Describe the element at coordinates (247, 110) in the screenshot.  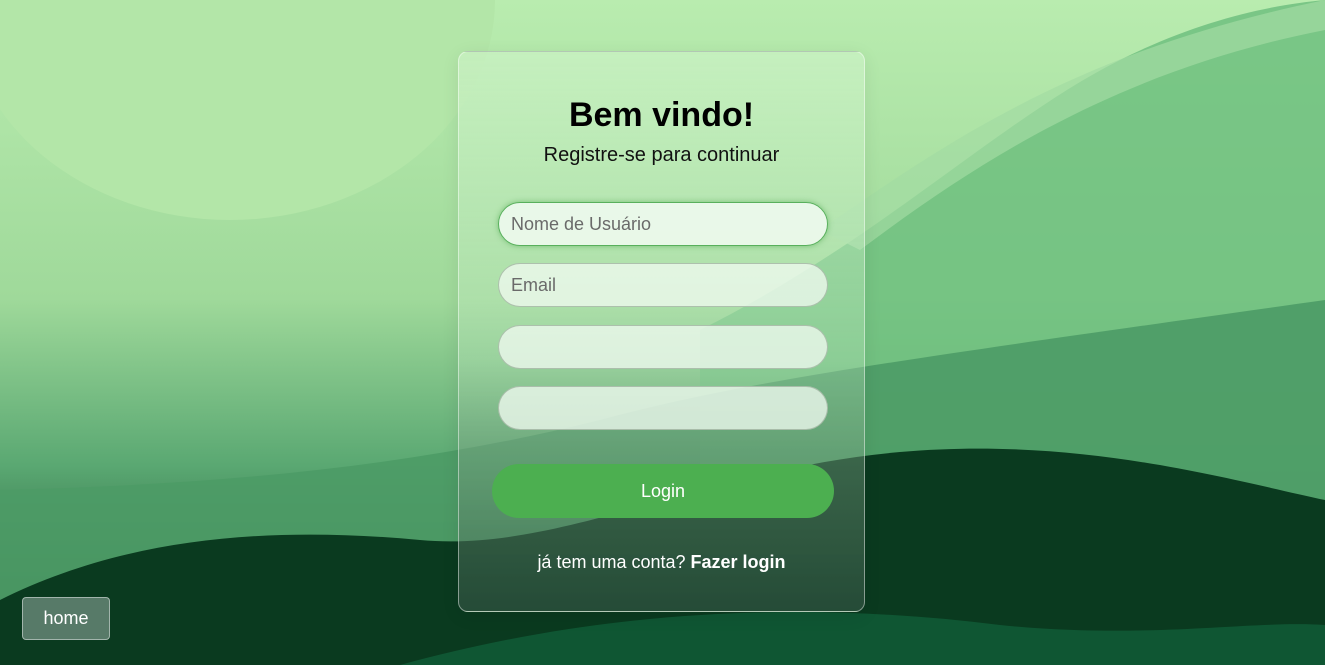
I see `background-circle` at that location.